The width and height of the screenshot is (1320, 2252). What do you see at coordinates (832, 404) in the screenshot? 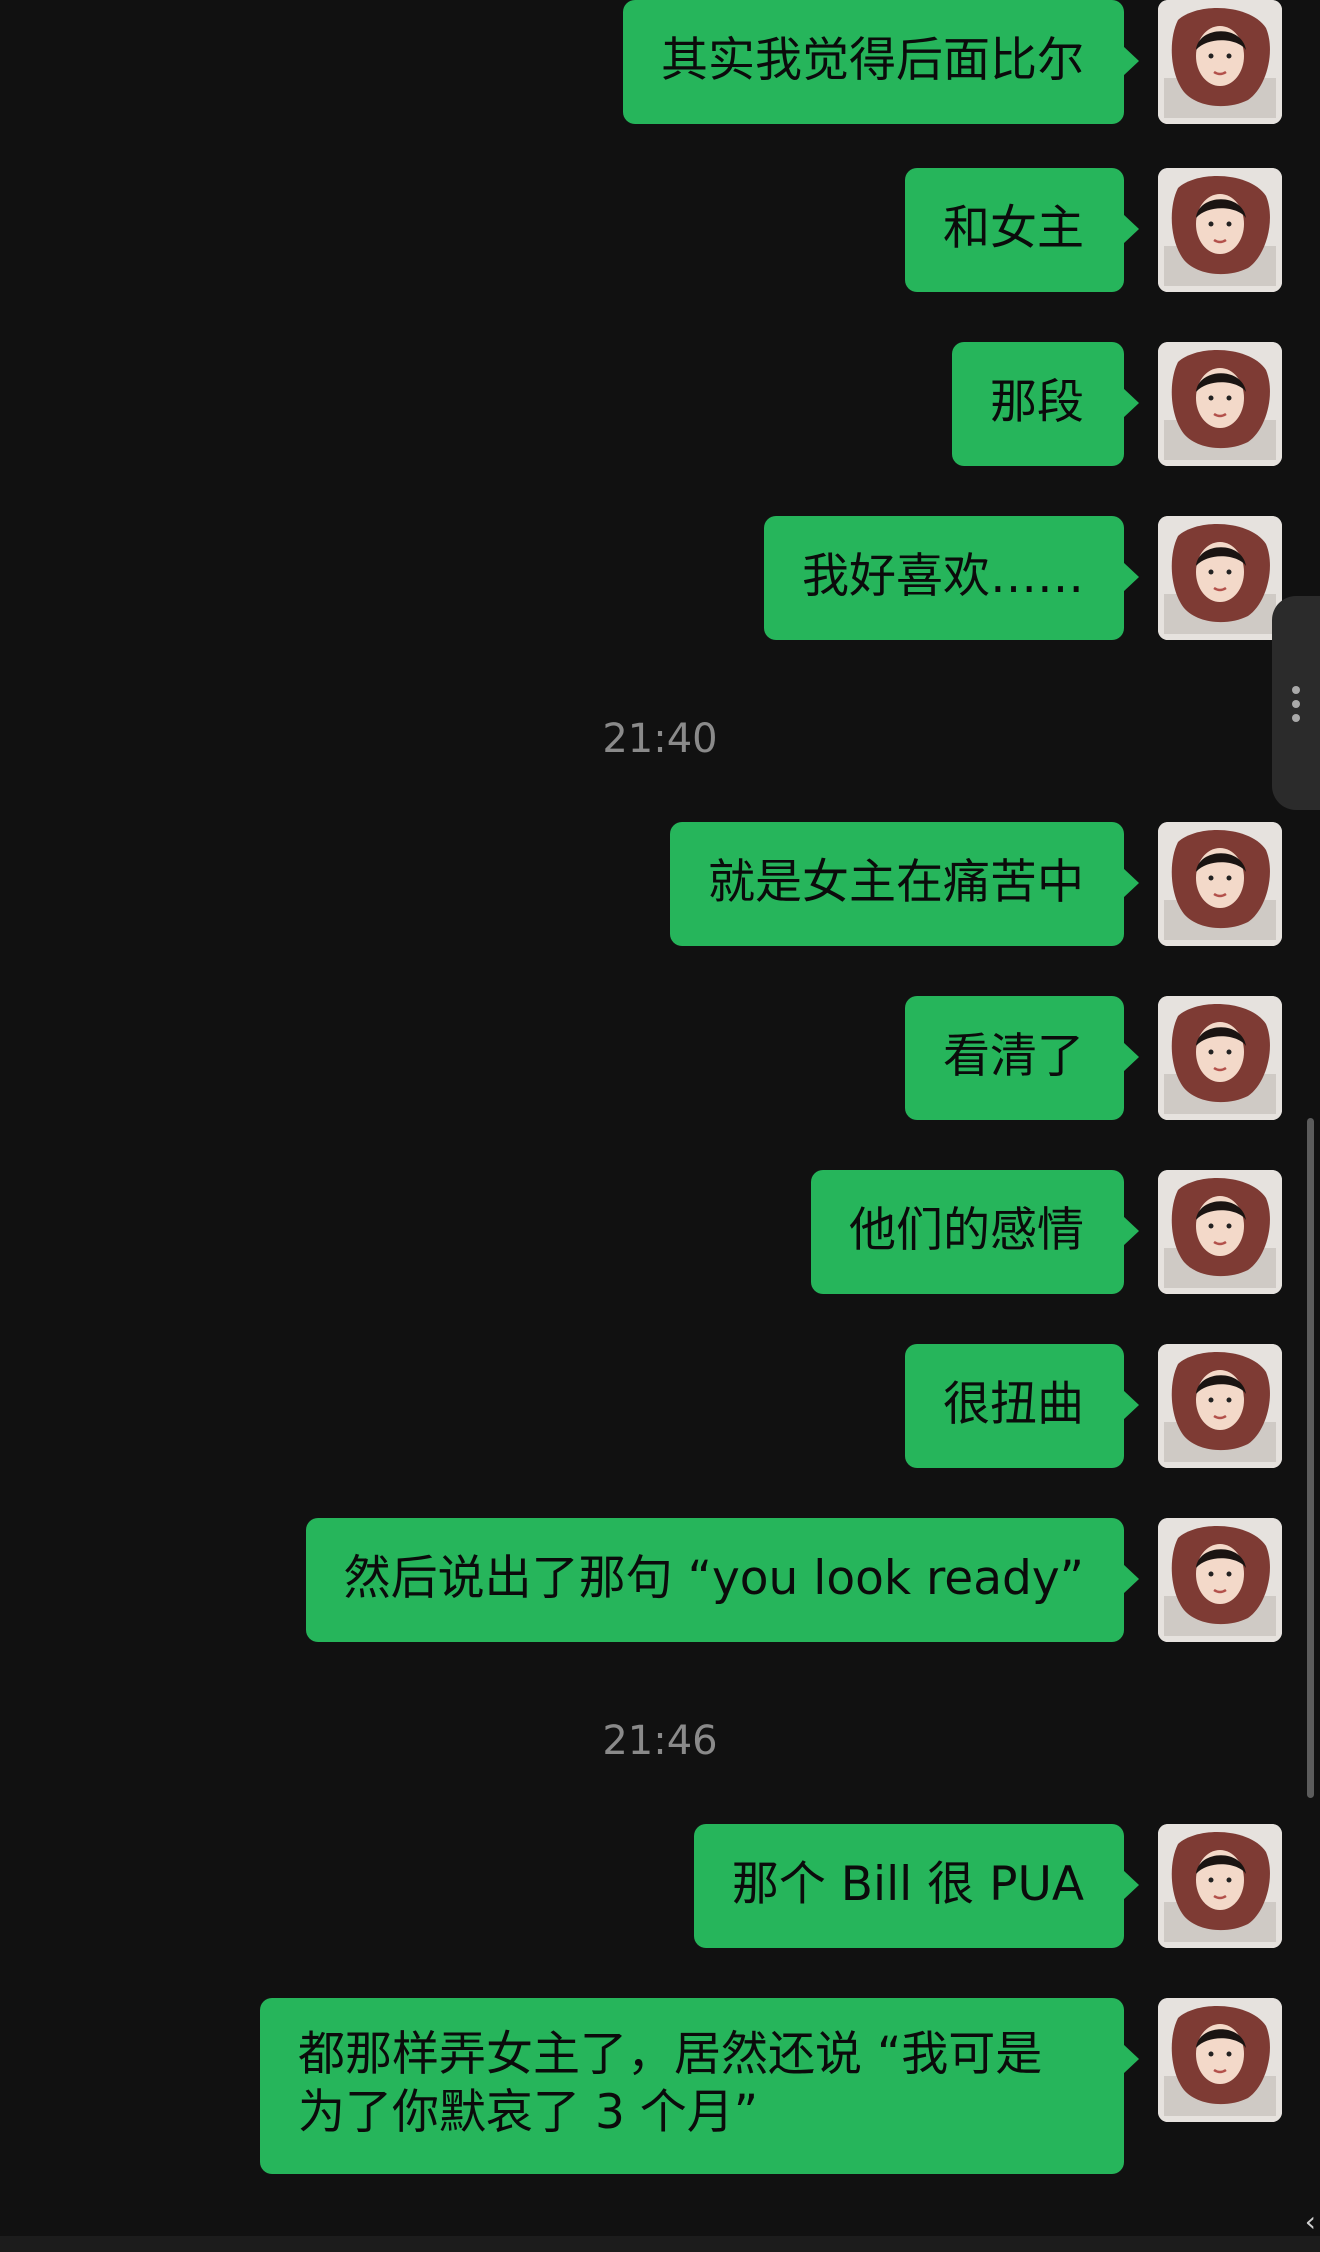
I see `message-row: 那段` at bounding box center [832, 404].